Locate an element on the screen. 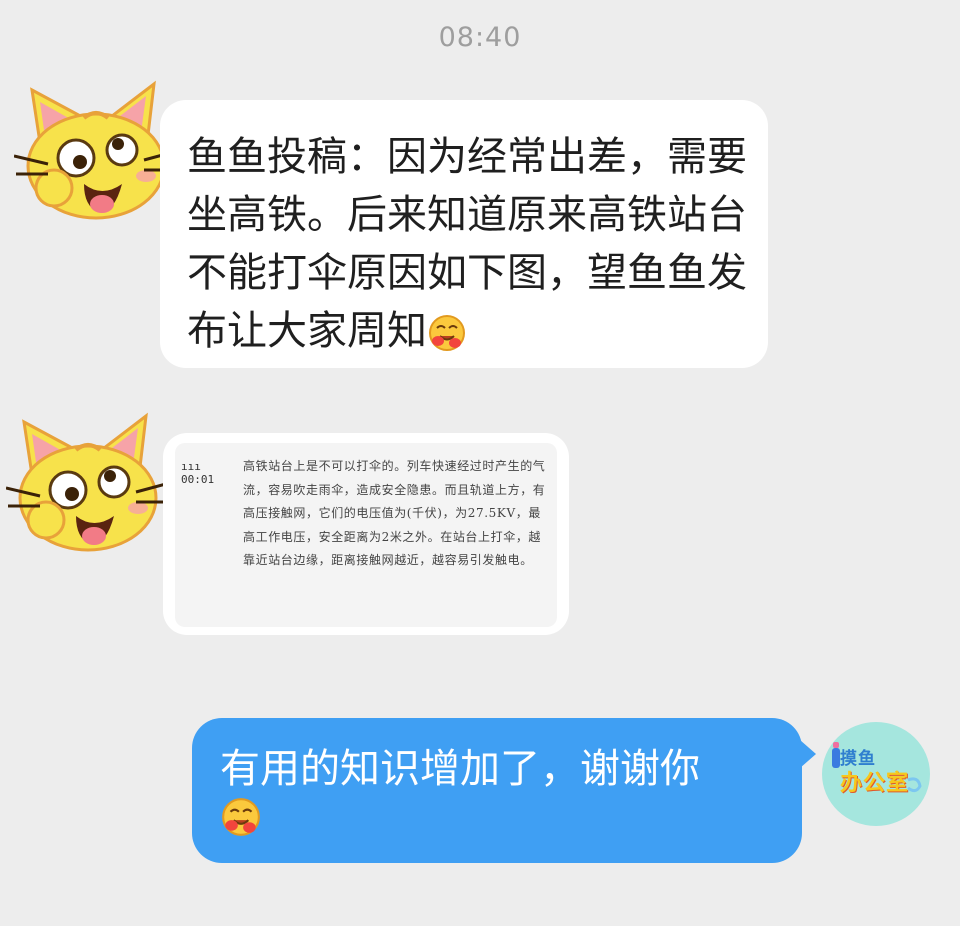 This screenshot has width=960, height=926. message-bubble-self: 有用的知识增加了，谢谢你 is located at coordinates (504, 790).